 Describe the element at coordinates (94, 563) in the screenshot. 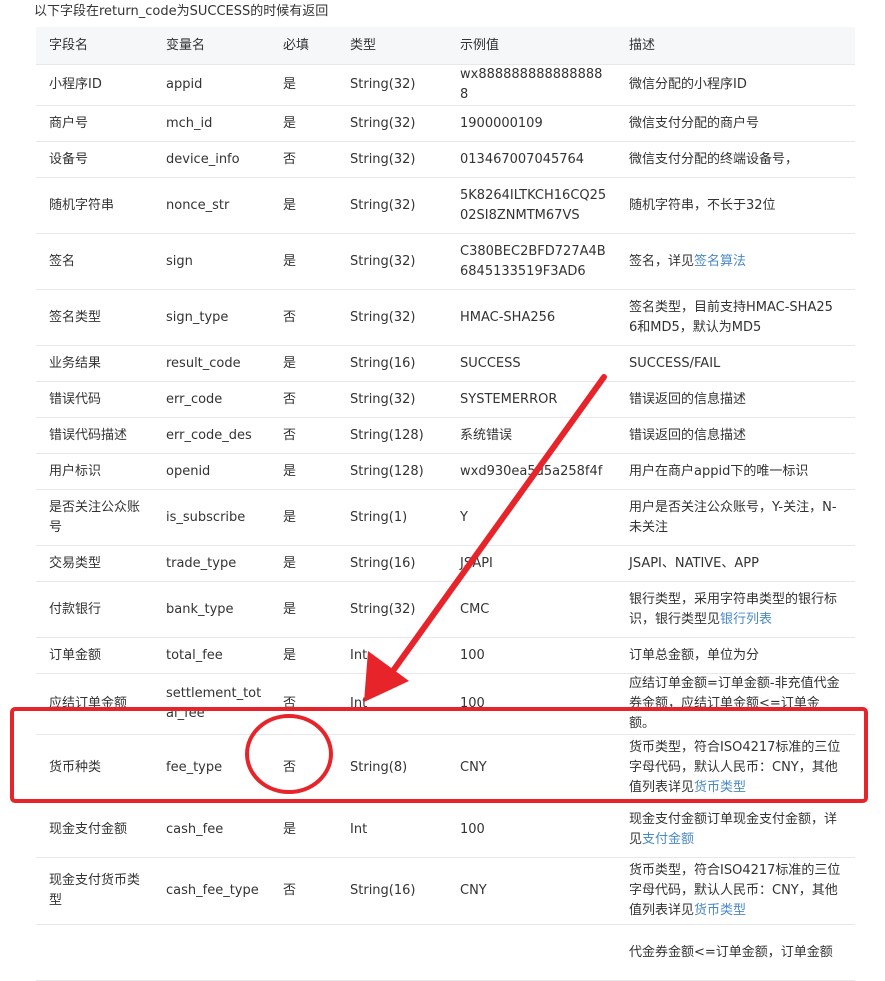

I see `cell-field-name: 交易类型` at that location.